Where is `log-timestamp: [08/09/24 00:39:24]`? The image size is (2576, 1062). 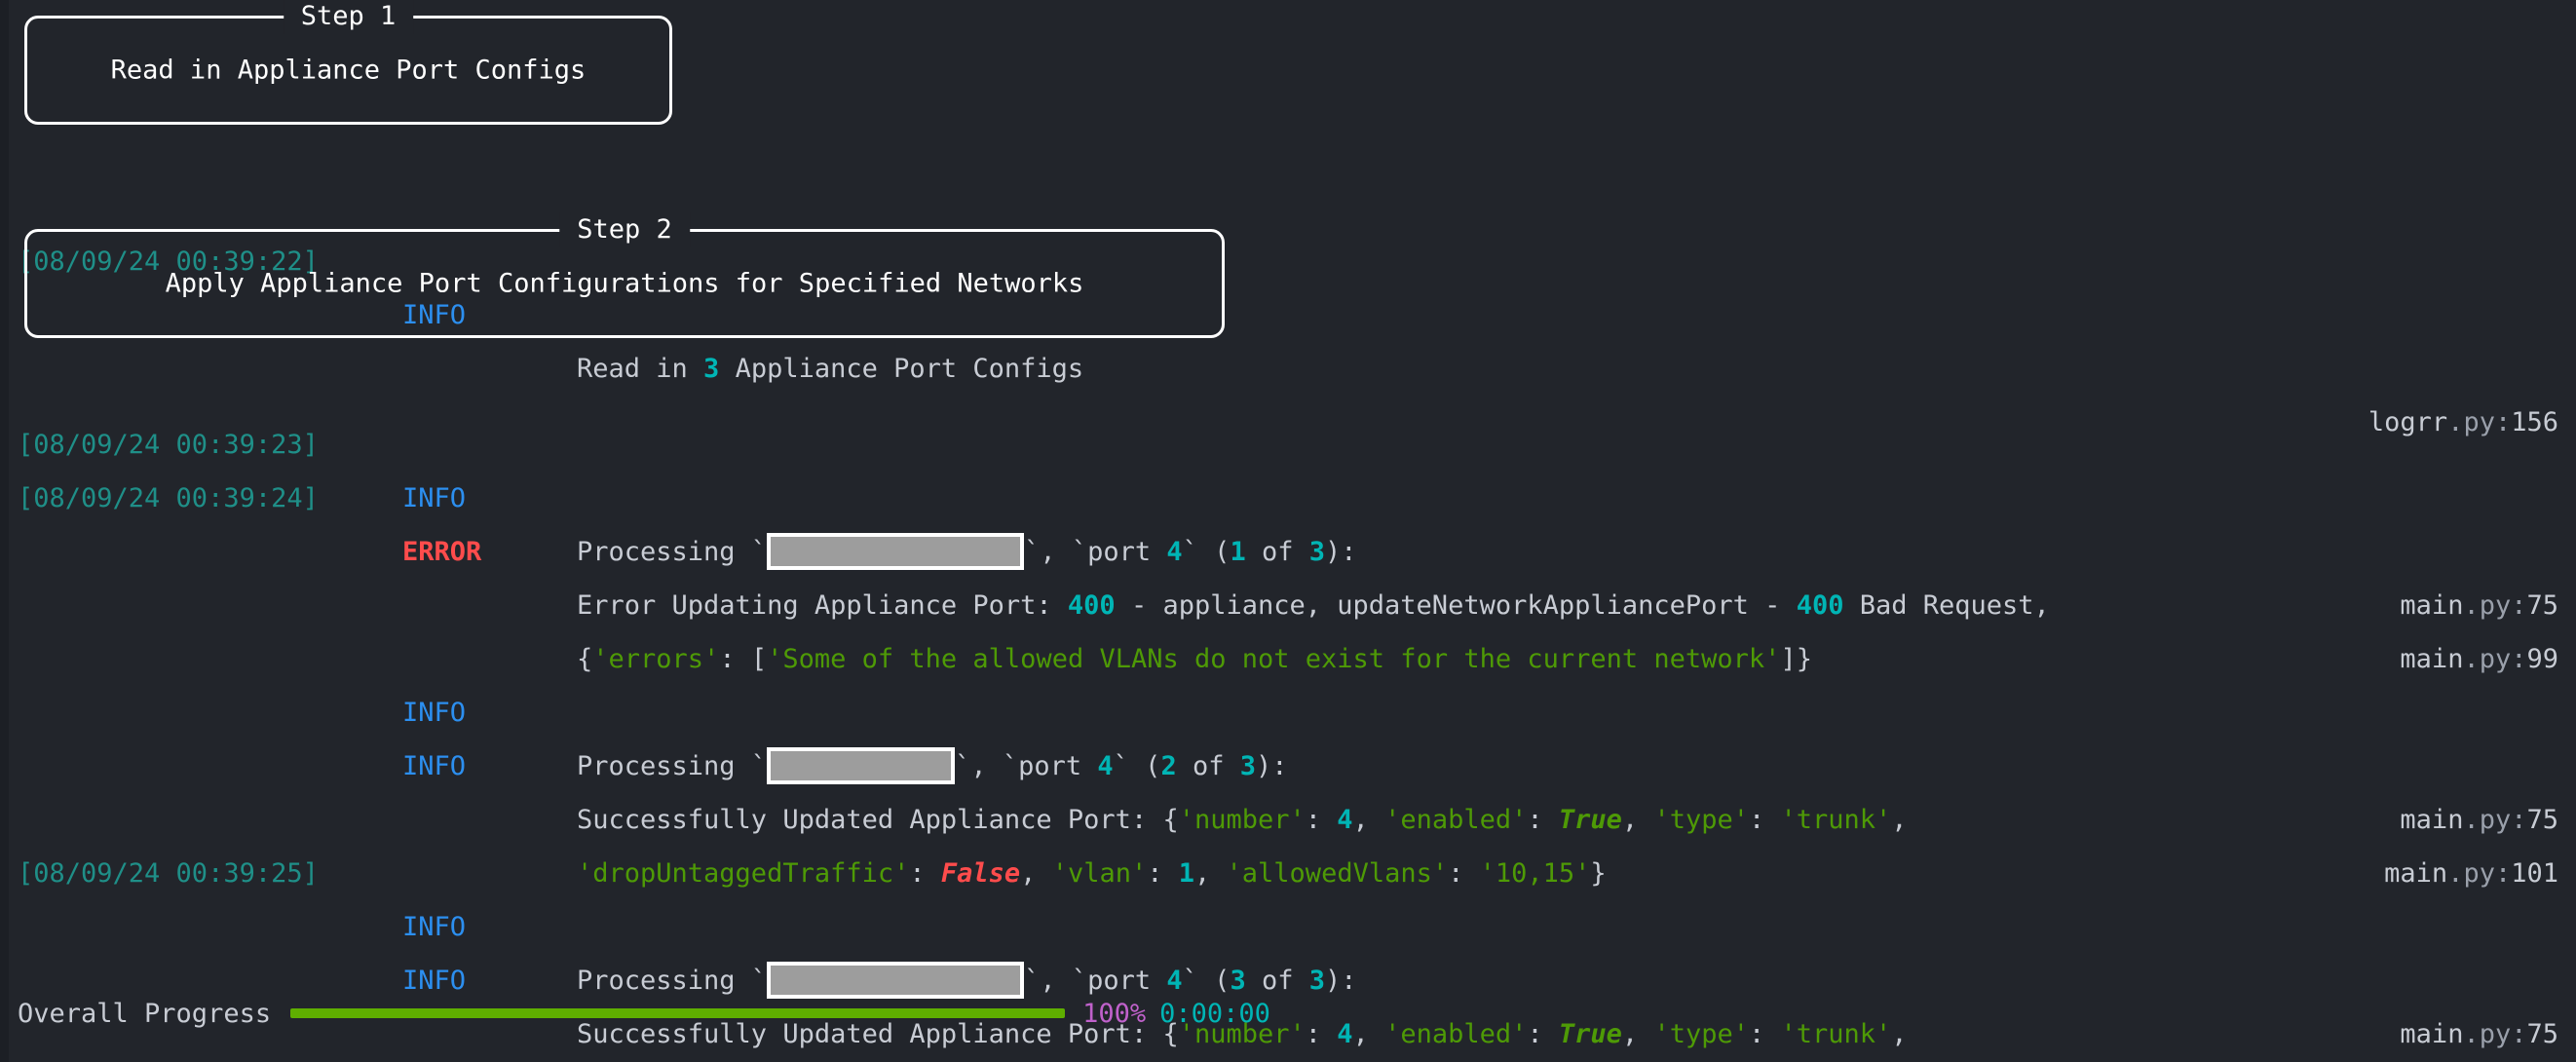
log-timestamp: [08/09/24 00:39:24] is located at coordinates (168, 498).